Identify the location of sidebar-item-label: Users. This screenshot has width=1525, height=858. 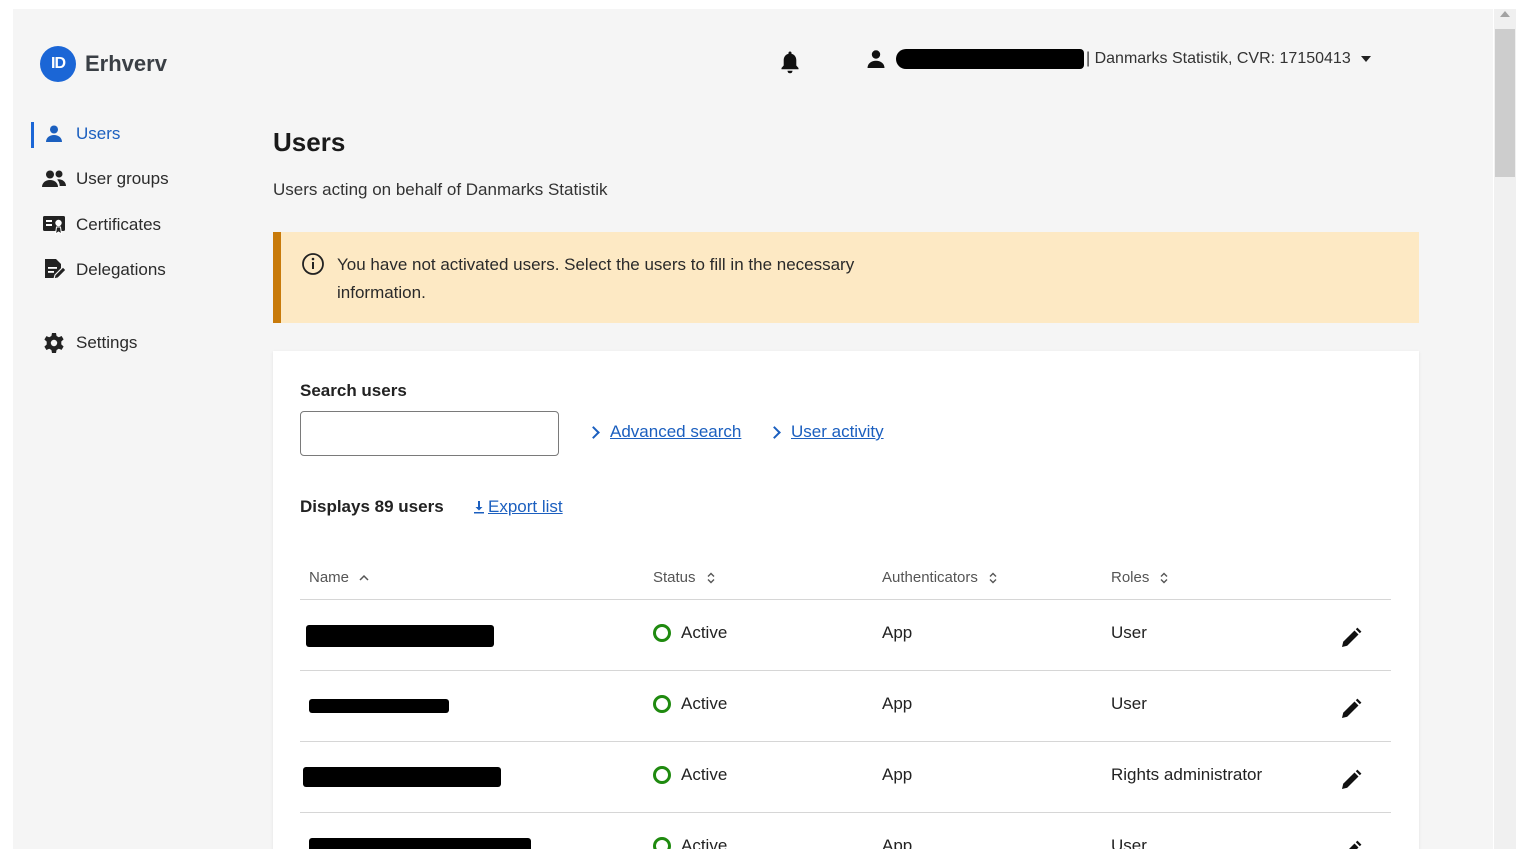
(98, 133).